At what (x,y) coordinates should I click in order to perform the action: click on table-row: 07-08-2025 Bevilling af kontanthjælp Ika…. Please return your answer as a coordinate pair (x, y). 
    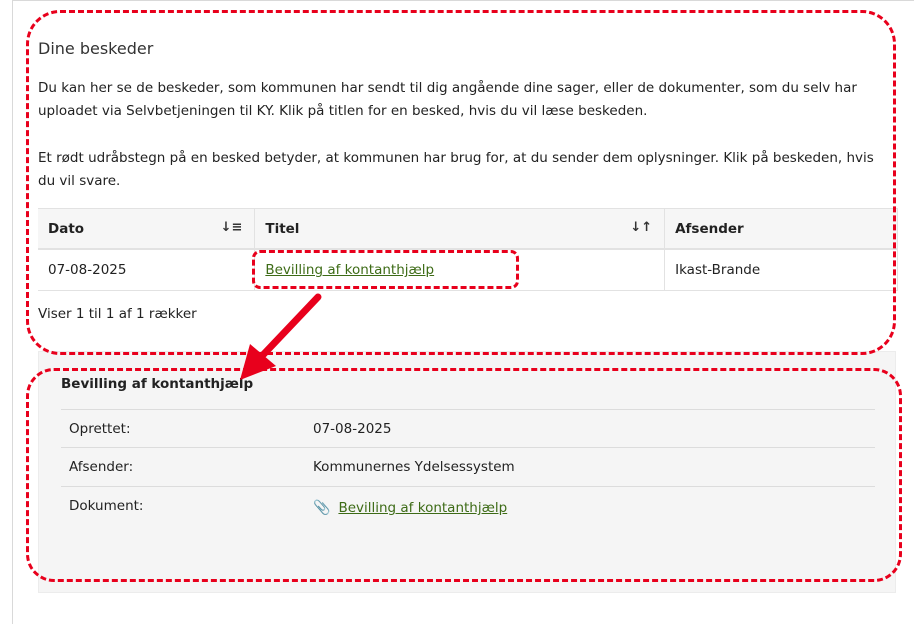
    Looking at the image, I should click on (468, 270).